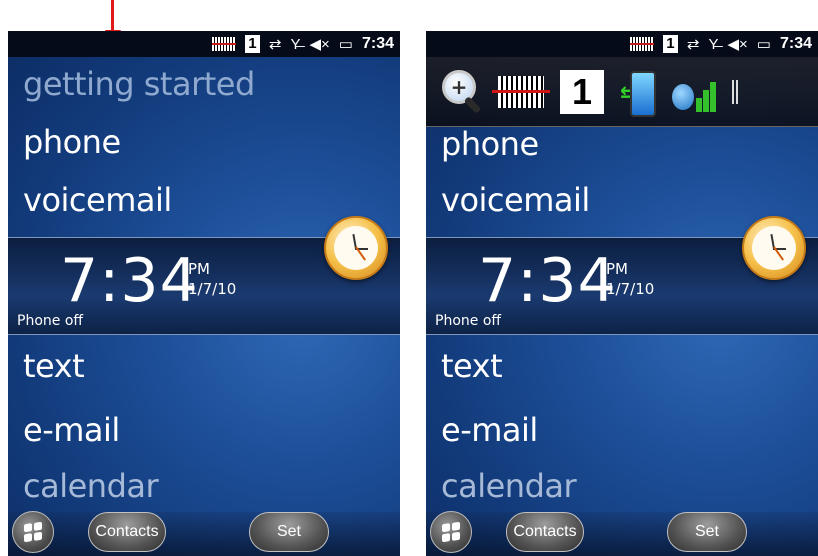 This screenshot has height=556, width=818. Describe the element at coordinates (112, 15) in the screenshot. I see `annotation-arrow-shaft` at that location.